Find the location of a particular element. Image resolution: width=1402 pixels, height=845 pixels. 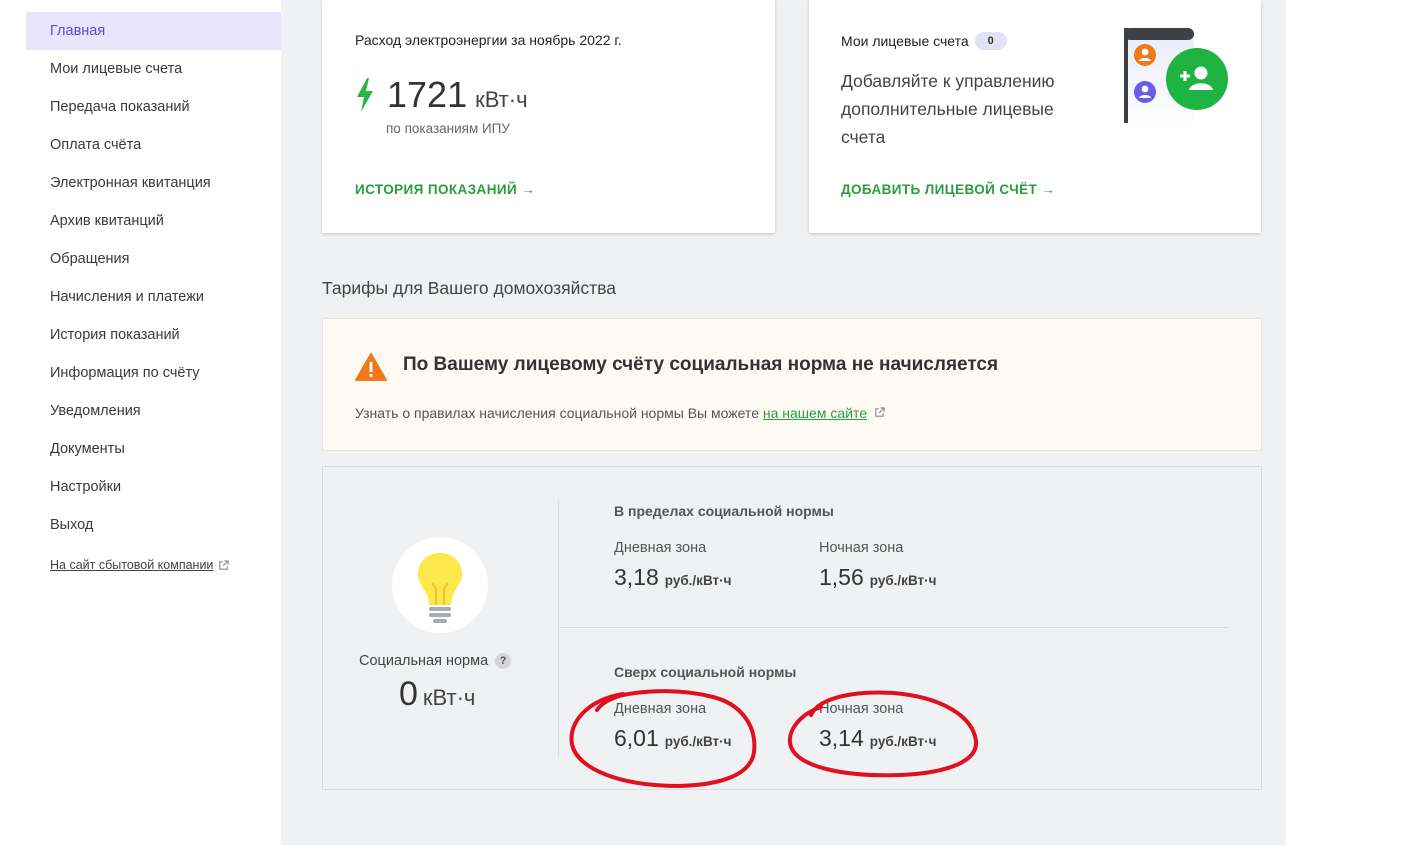

horizontal-divider is located at coordinates (893, 627).